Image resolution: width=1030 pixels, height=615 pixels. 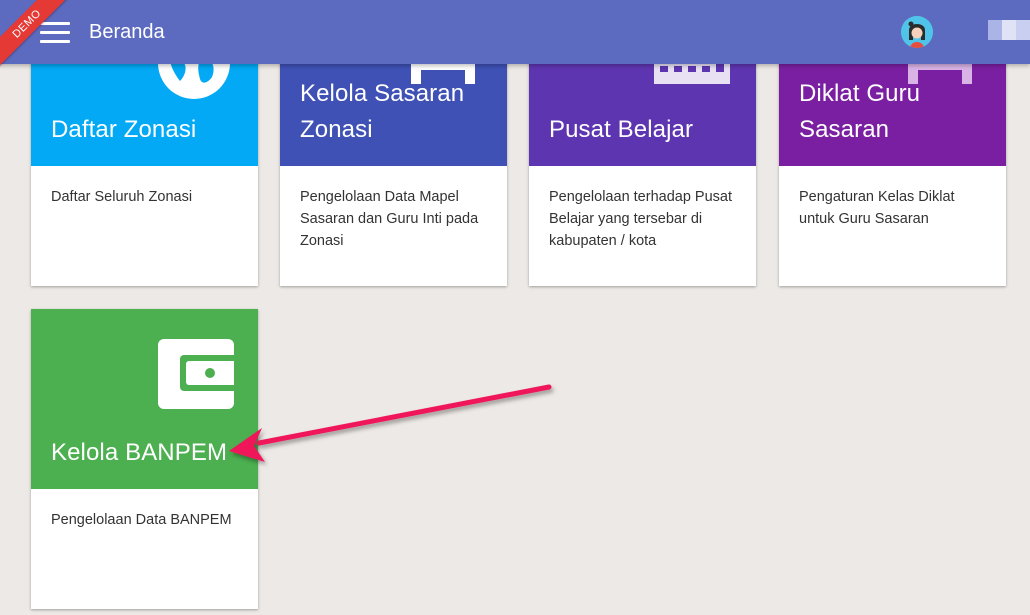 What do you see at coordinates (144, 399) in the screenshot?
I see `card-header: Kelola BANPEM` at bounding box center [144, 399].